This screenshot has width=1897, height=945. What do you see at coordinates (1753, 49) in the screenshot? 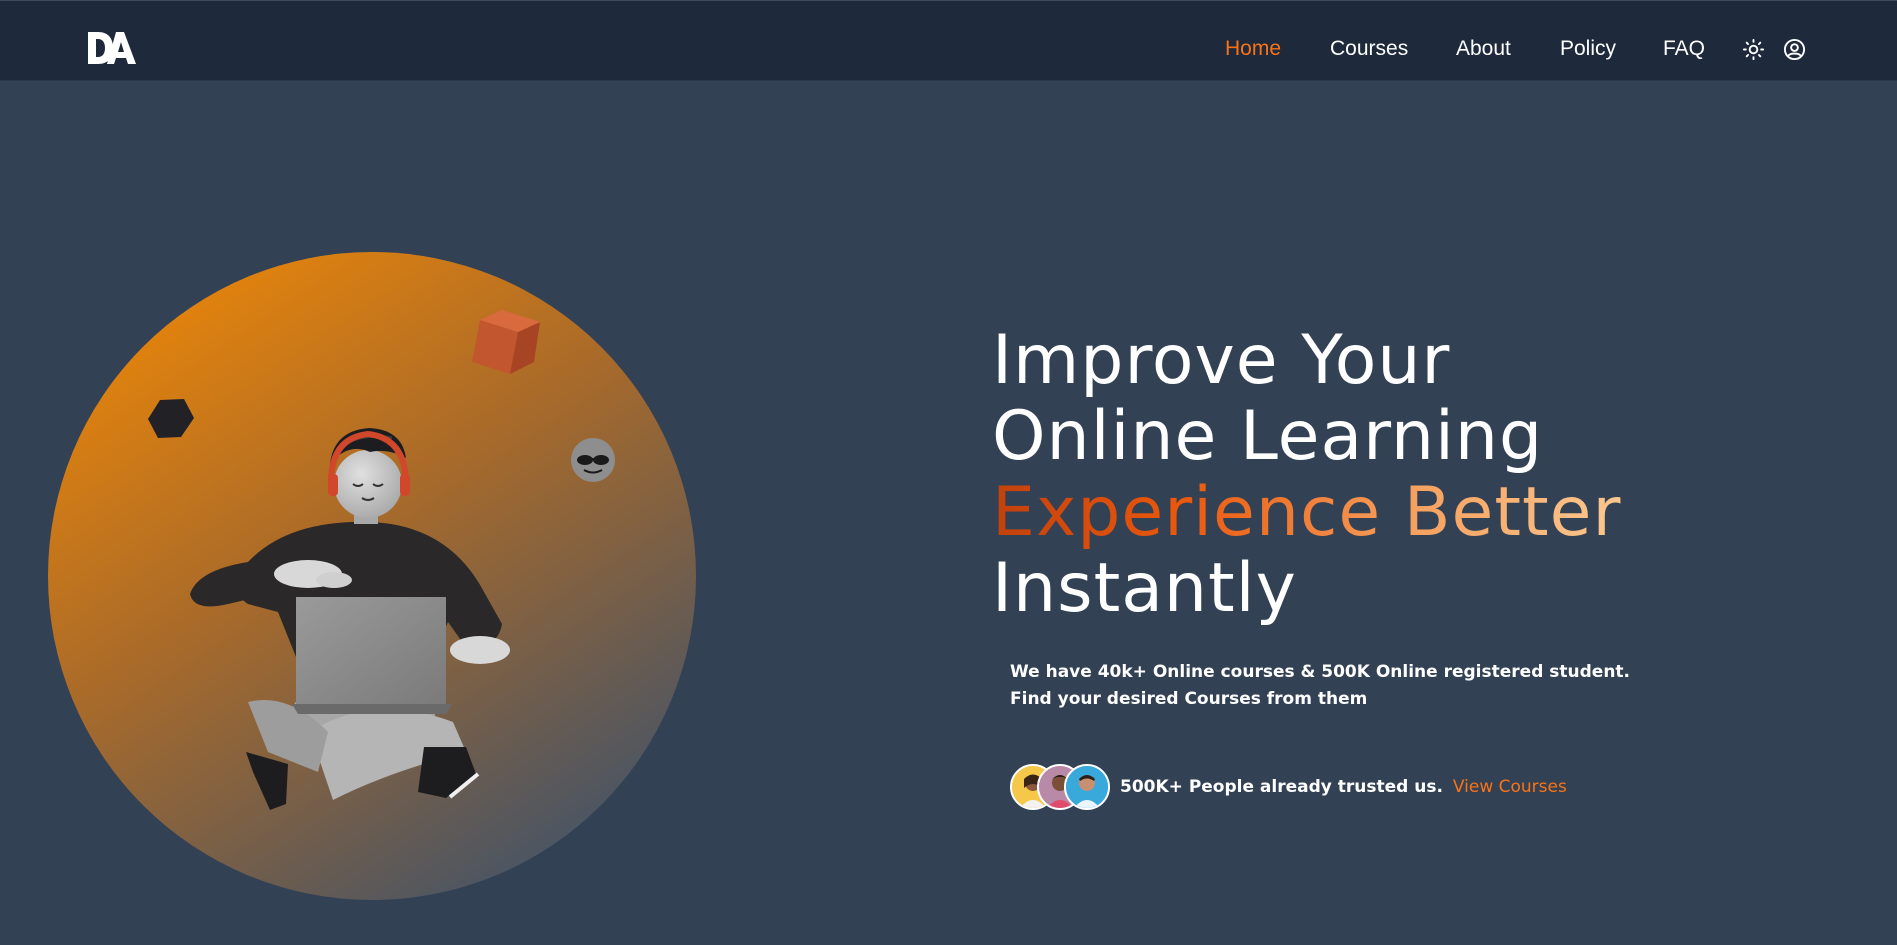
I see `sun-icon` at bounding box center [1753, 49].